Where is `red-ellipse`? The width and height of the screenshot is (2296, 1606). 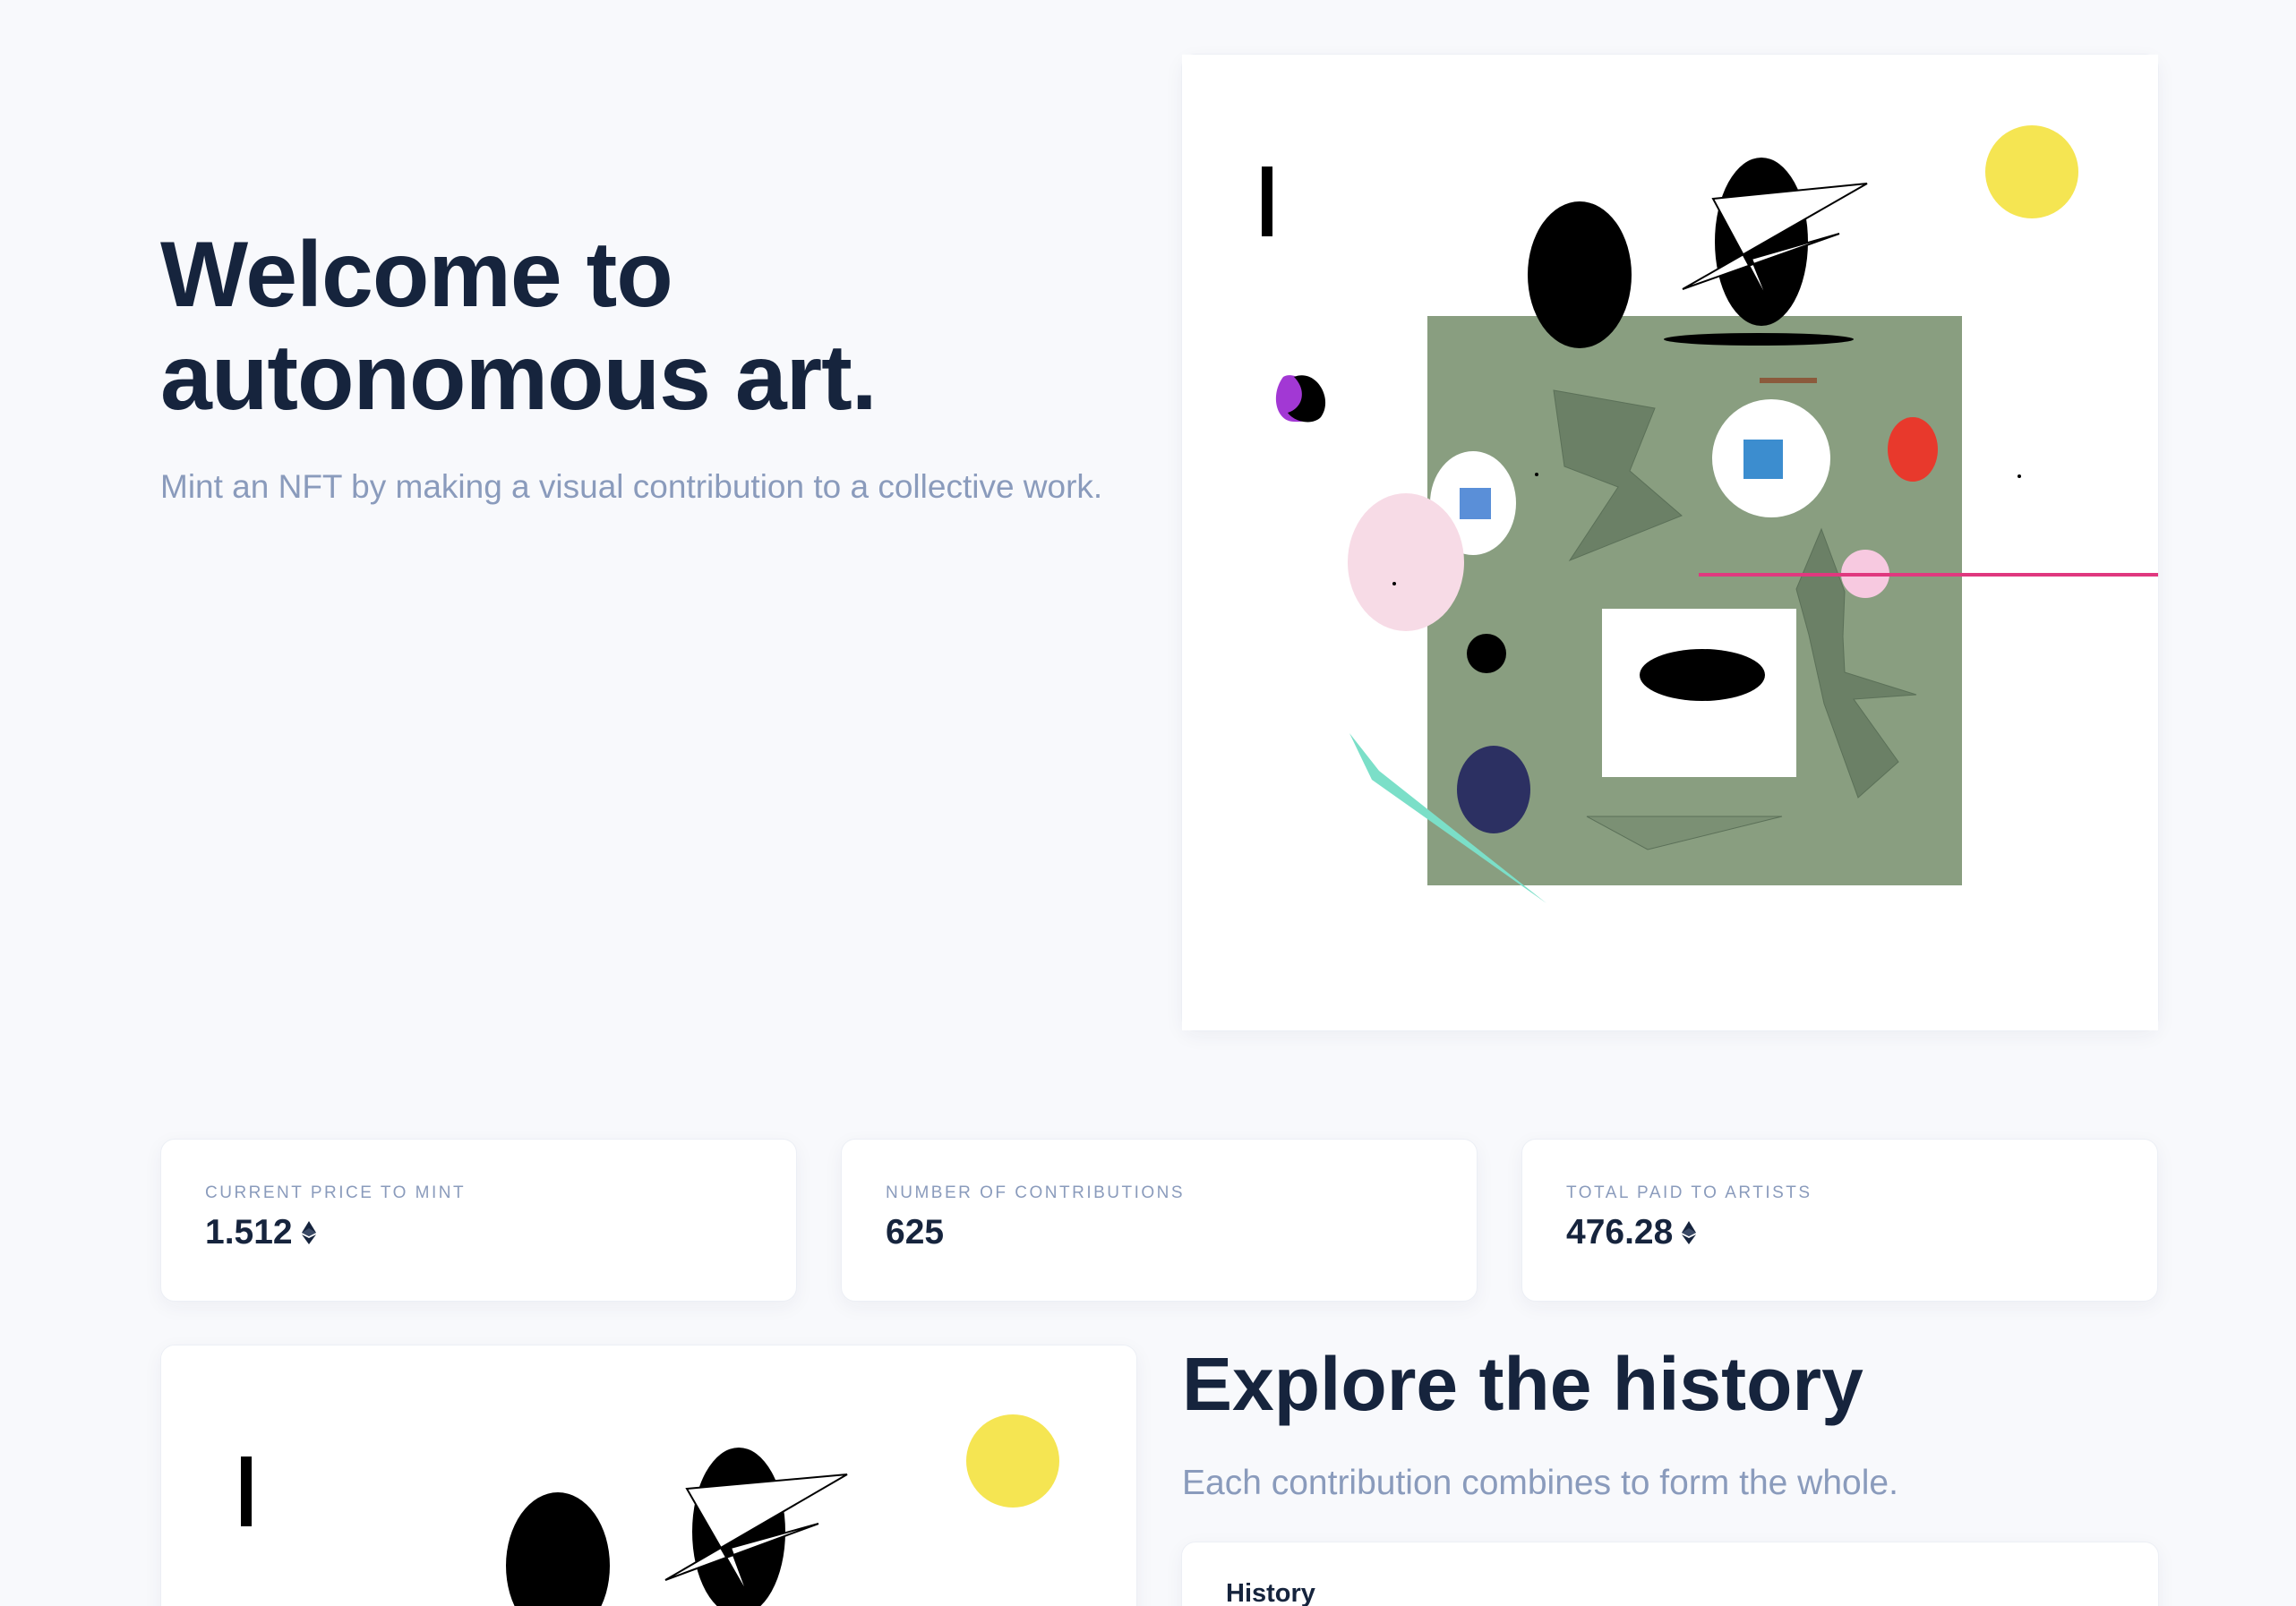 red-ellipse is located at coordinates (1913, 450).